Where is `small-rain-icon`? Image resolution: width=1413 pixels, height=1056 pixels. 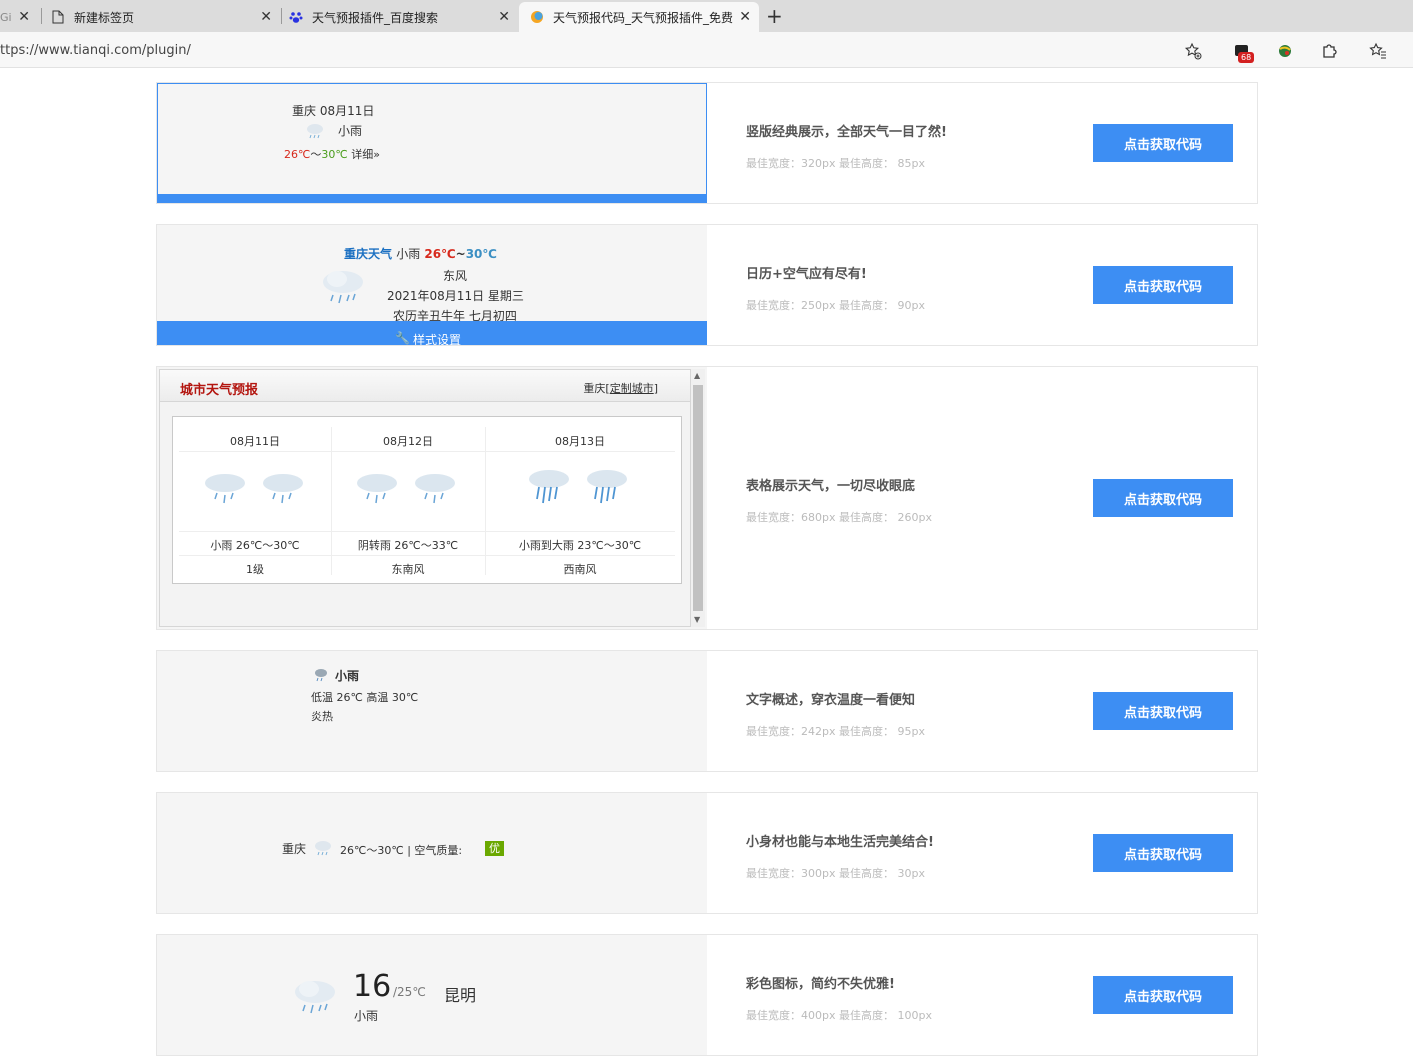 small-rain-icon is located at coordinates (321, 677).